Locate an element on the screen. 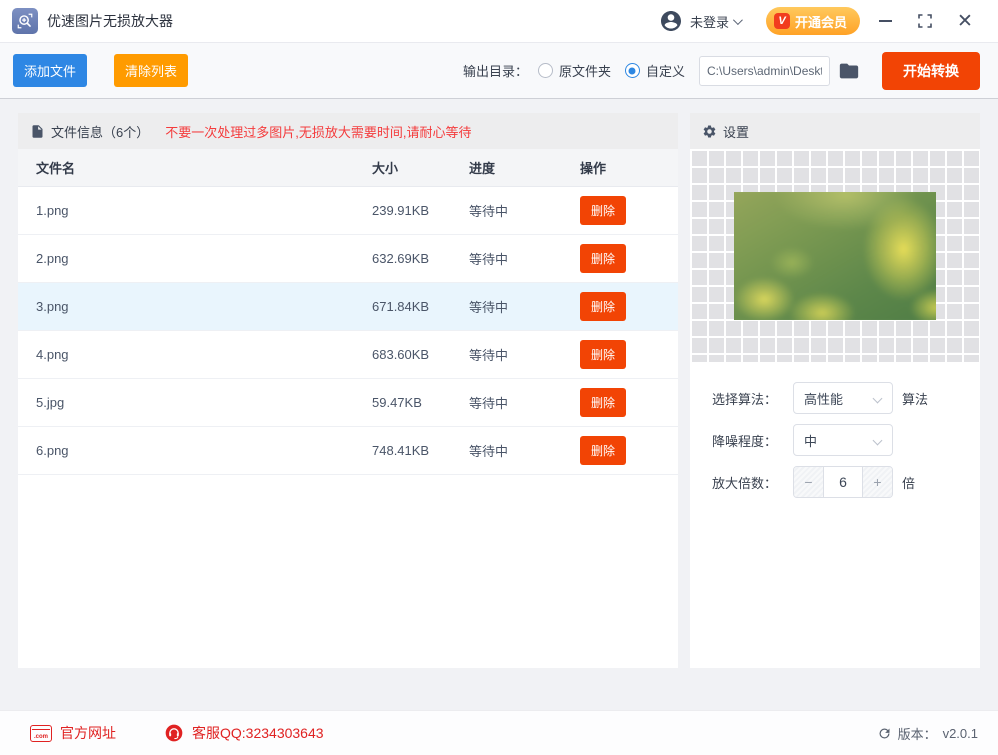 The height and width of the screenshot is (755, 998). titlebar-left: 优速图片无损放大器 is located at coordinates (92, 21).